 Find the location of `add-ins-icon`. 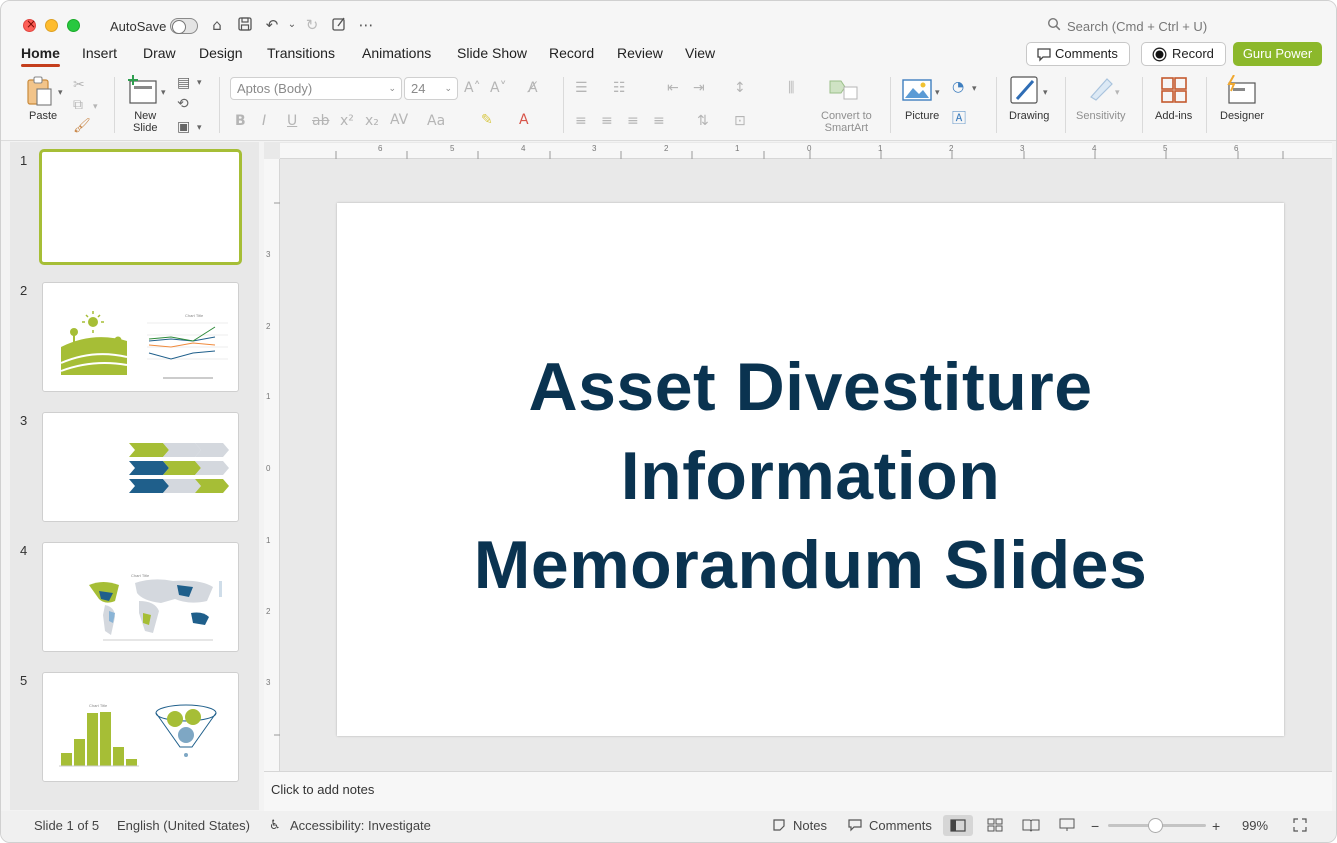

add-ins-icon is located at coordinates (1174, 92).